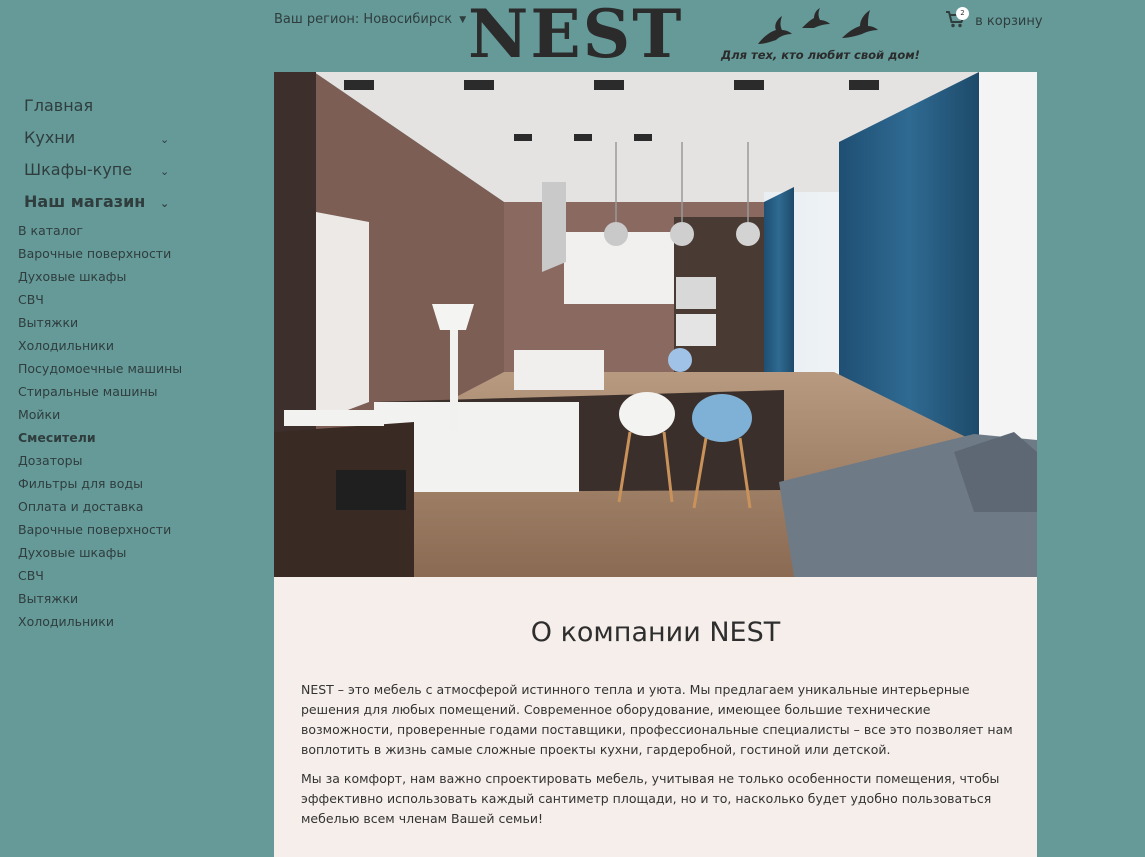 The width and height of the screenshot is (1145, 857). I want to click on region-label: Ваш регион:, so click(317, 19).